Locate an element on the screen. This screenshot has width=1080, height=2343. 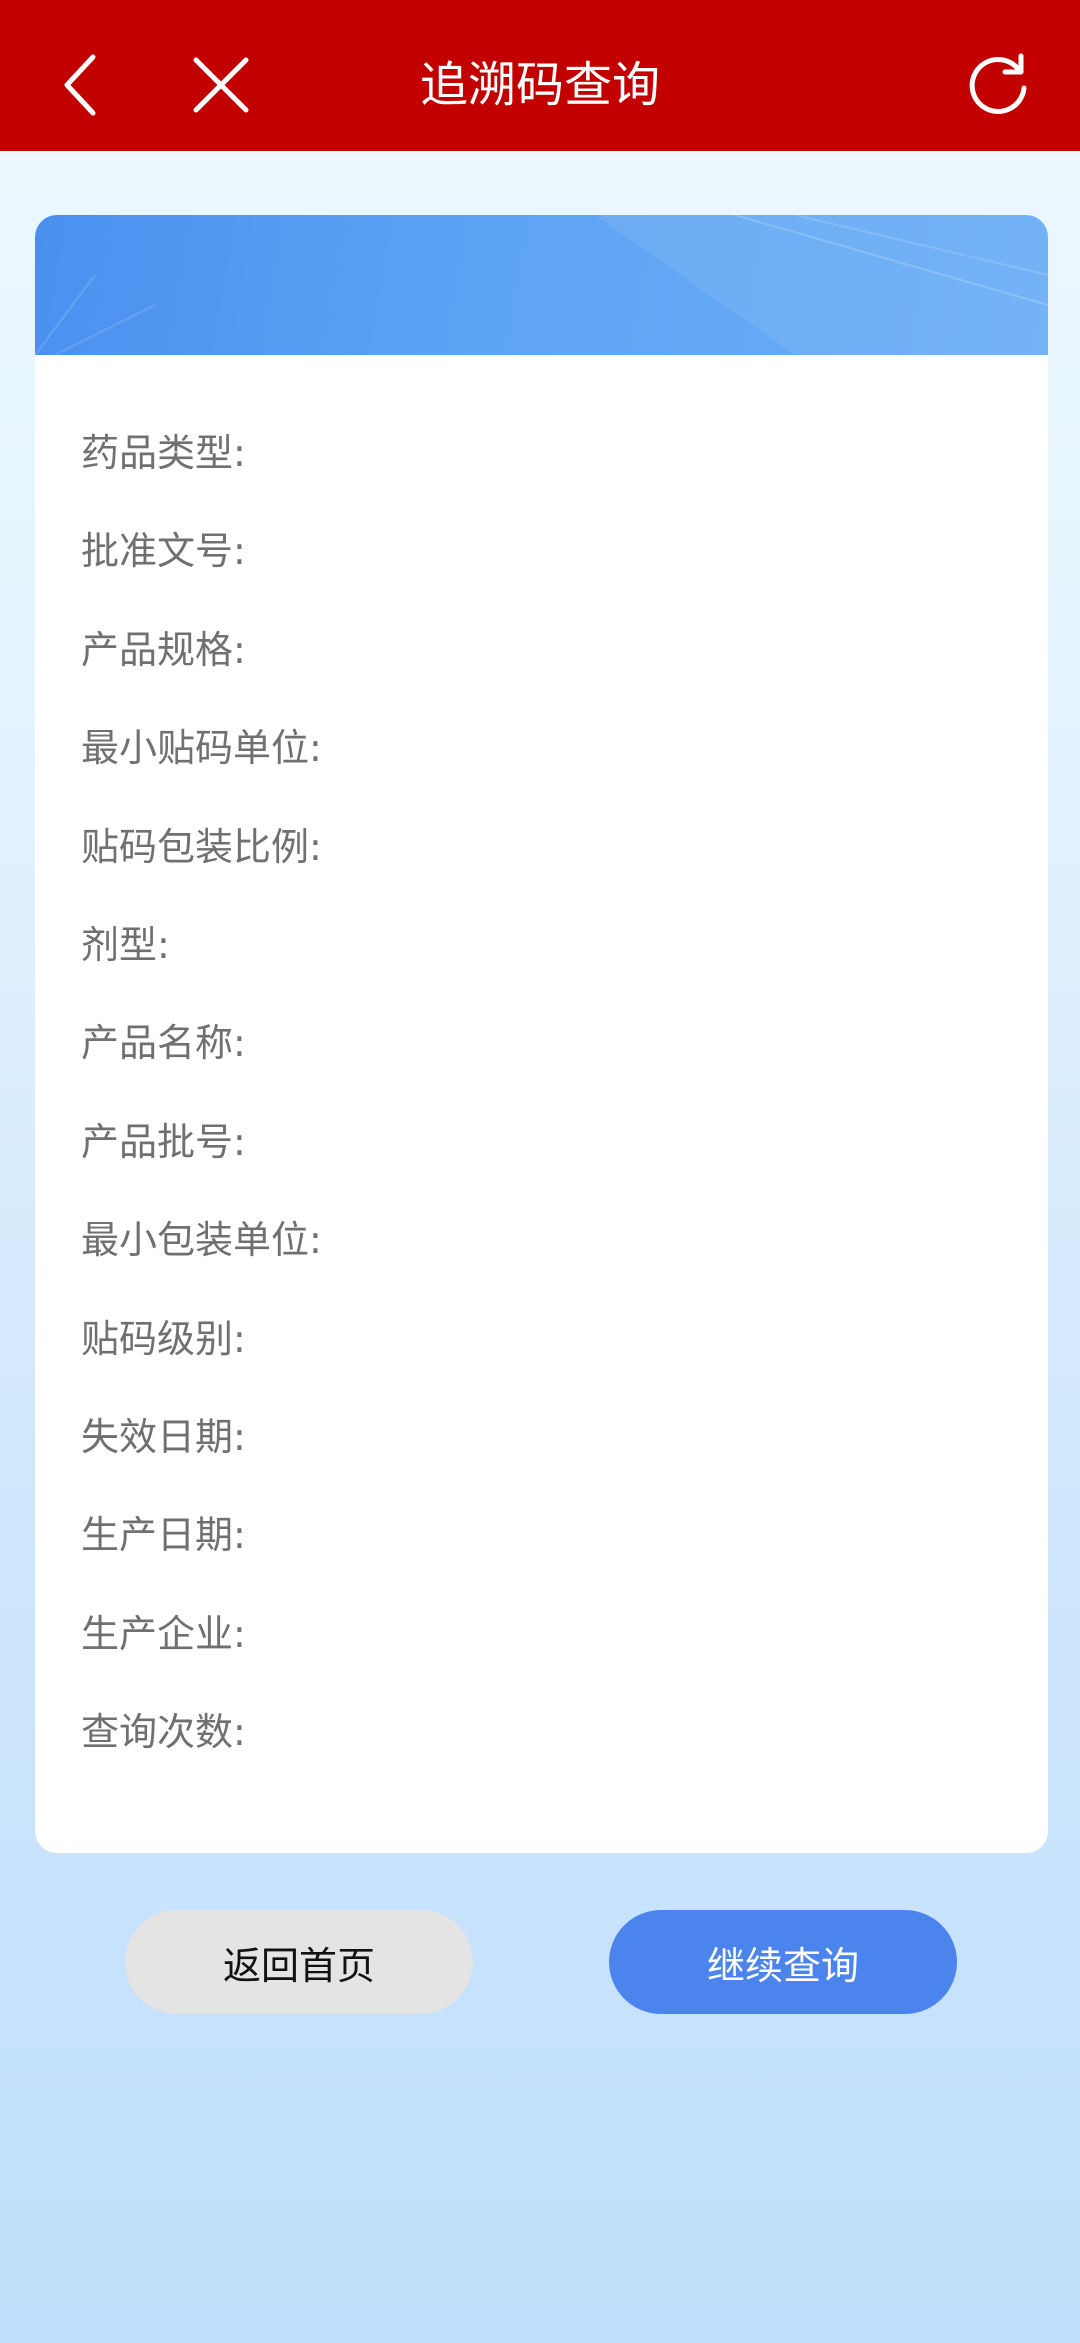
close-icon is located at coordinates (221, 85).